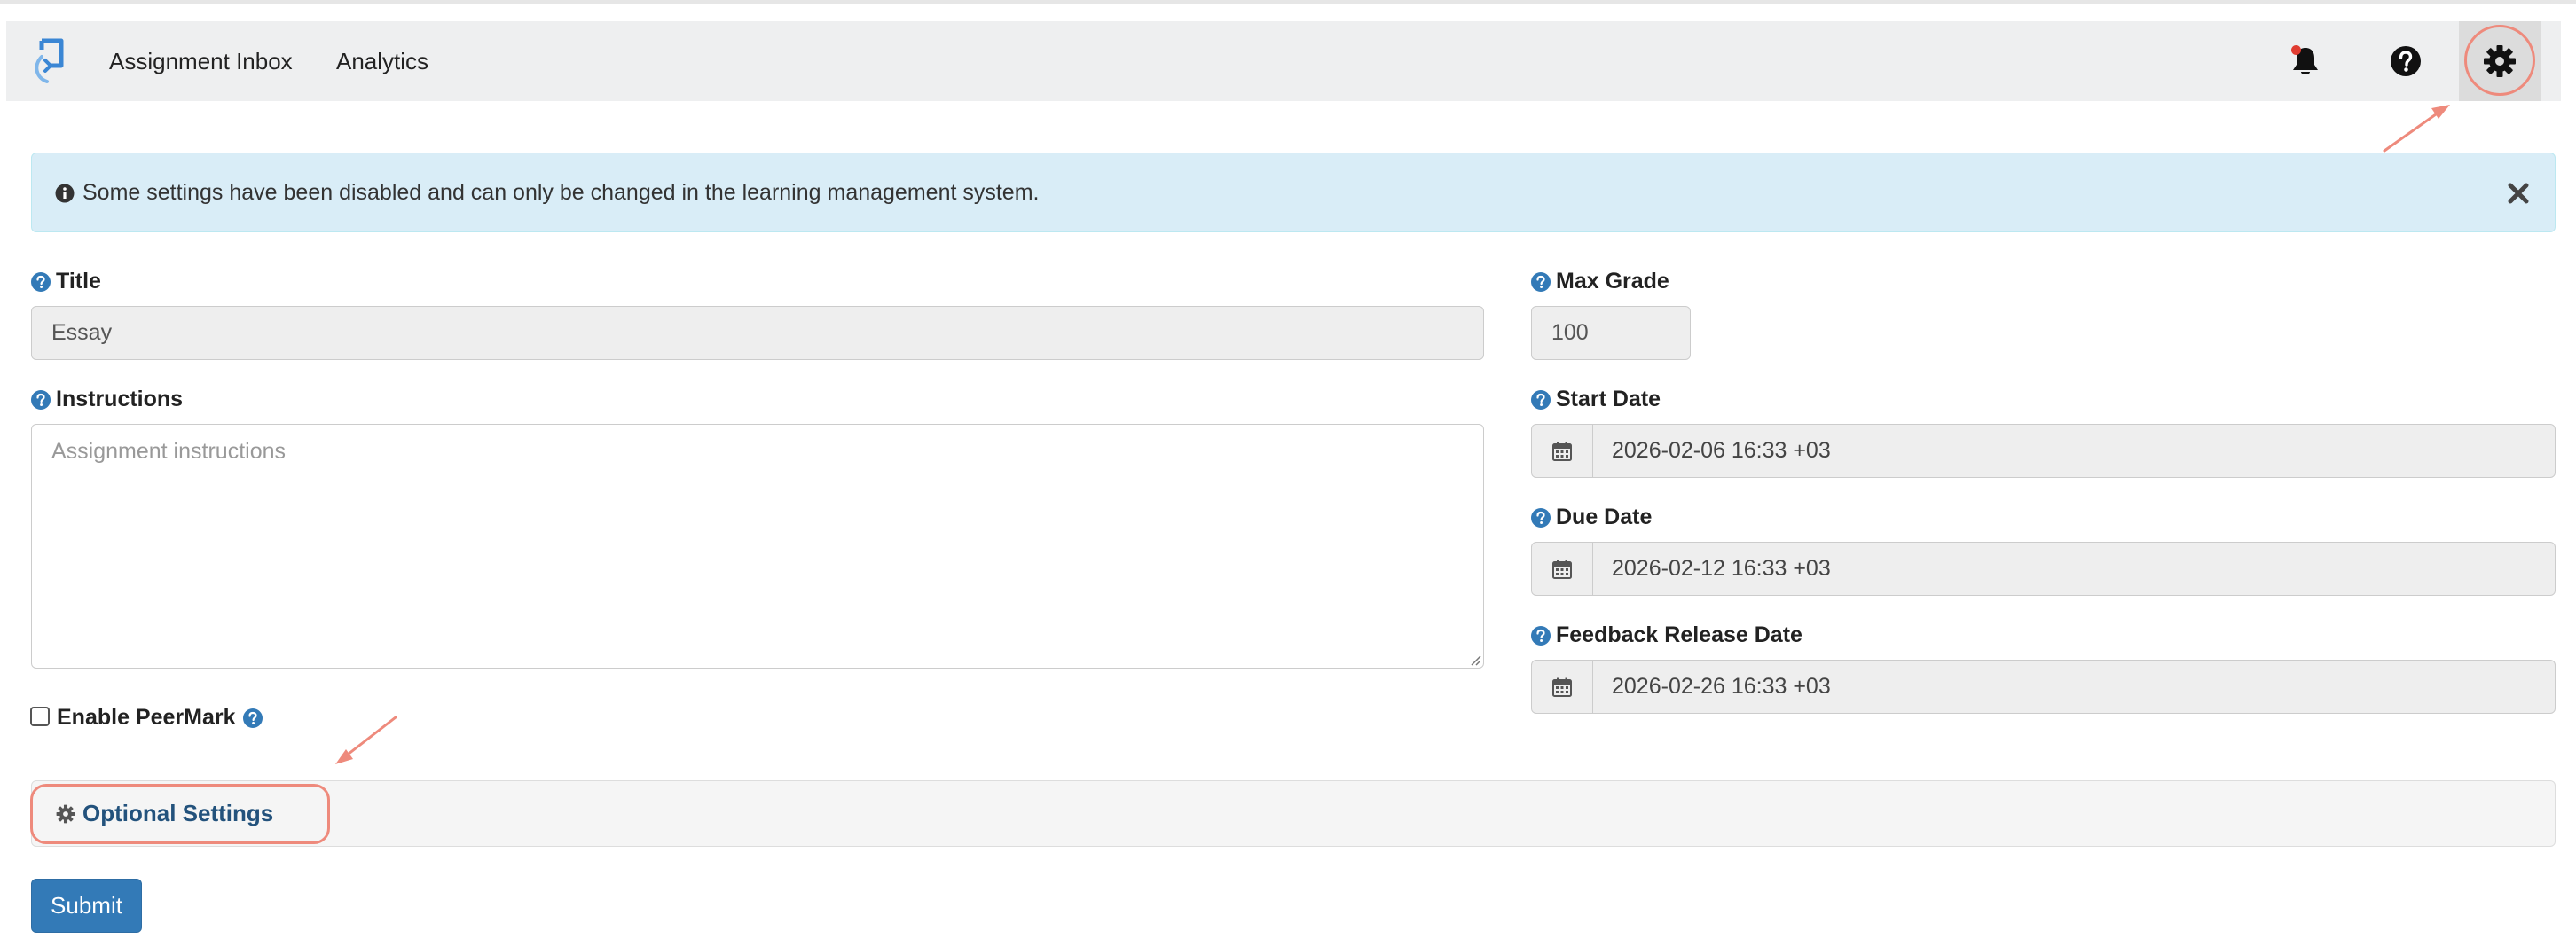 This screenshot has width=2576, height=947. I want to click on peermark-label-text: Enable PeerMark, so click(146, 717).